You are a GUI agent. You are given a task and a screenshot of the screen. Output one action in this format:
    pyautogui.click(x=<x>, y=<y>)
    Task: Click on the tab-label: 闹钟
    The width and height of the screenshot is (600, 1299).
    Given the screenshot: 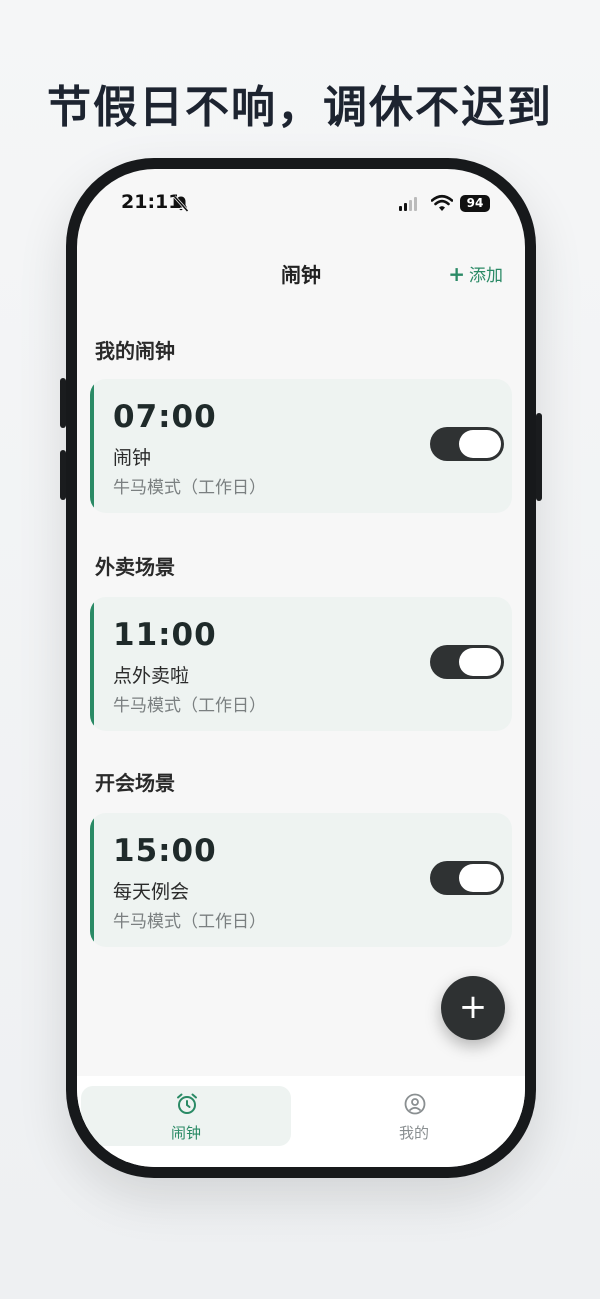 What is the action you would take?
    pyautogui.click(x=185, y=1133)
    